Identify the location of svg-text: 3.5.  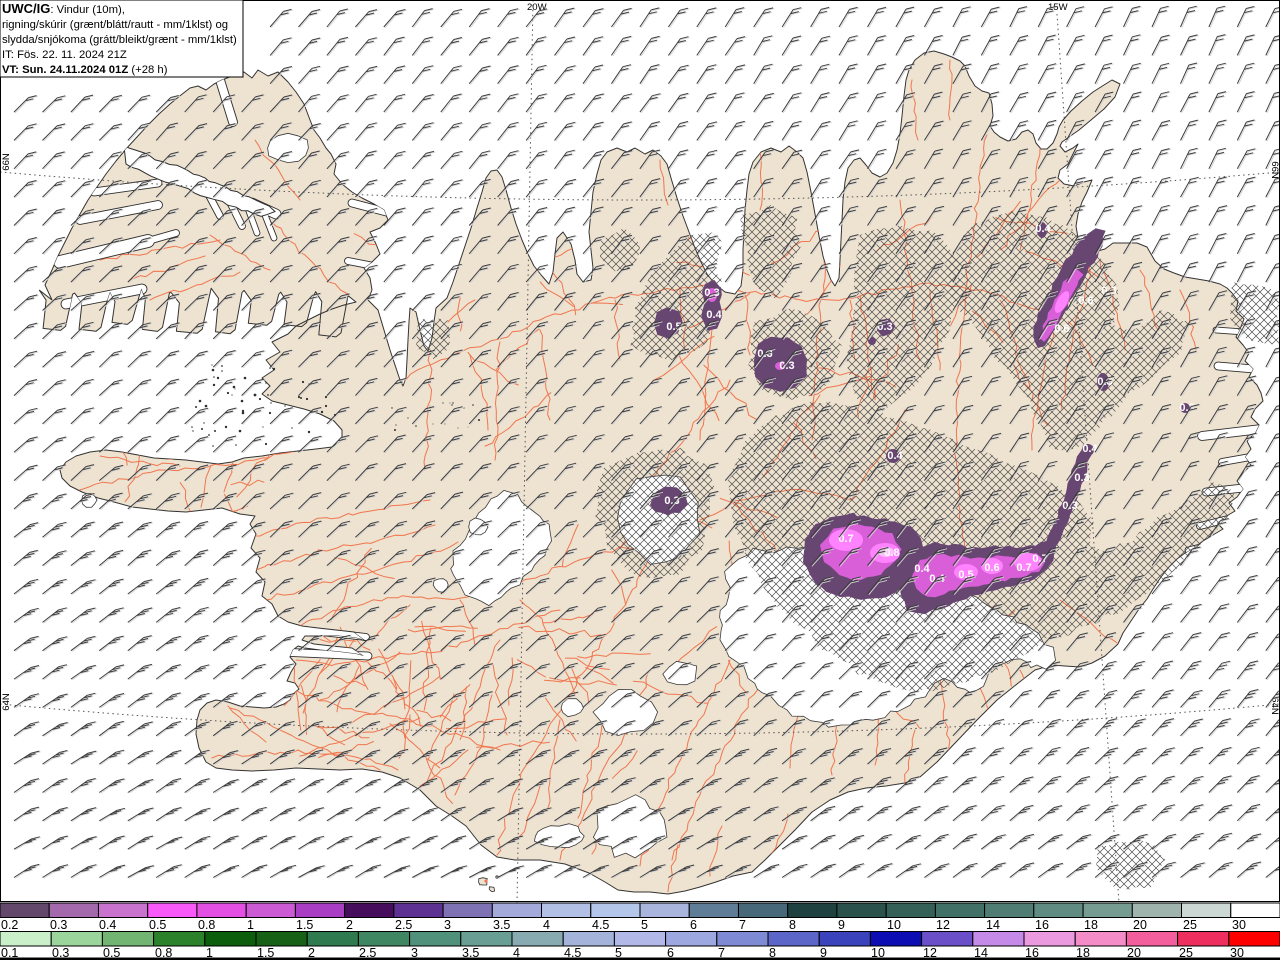
(501, 925).